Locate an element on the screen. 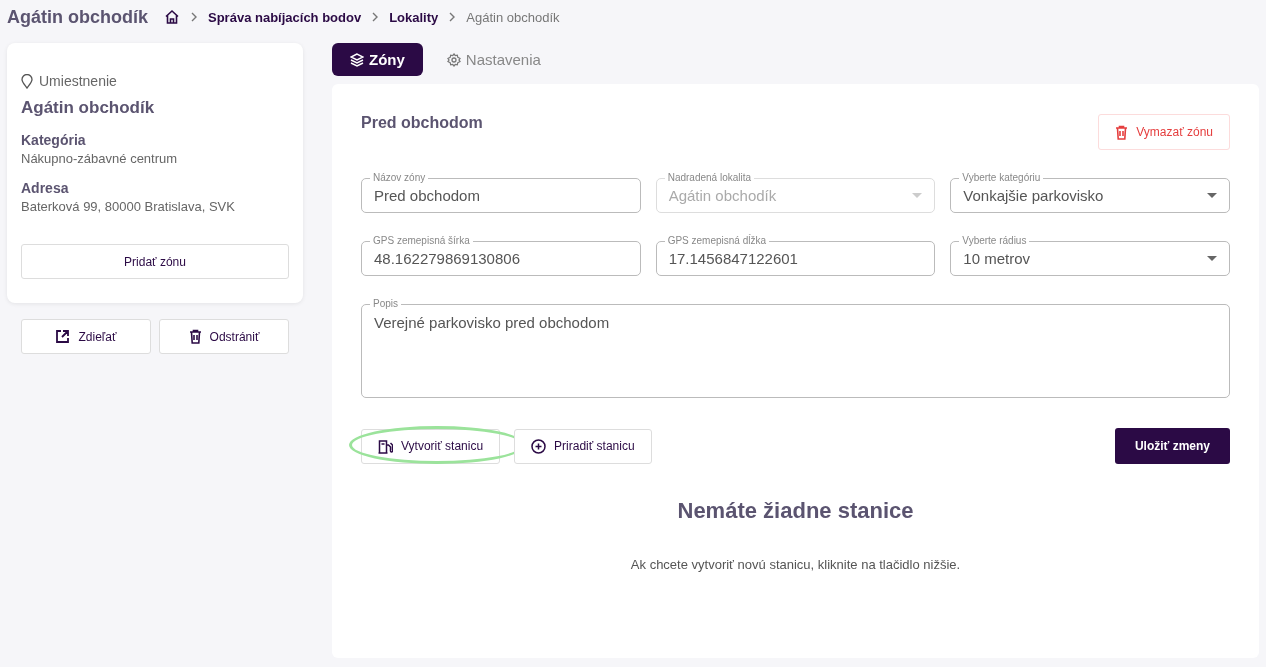 Image resolution: width=1266 pixels, height=667 pixels. field-value: 17.1456847122601 is located at coordinates (733, 258).